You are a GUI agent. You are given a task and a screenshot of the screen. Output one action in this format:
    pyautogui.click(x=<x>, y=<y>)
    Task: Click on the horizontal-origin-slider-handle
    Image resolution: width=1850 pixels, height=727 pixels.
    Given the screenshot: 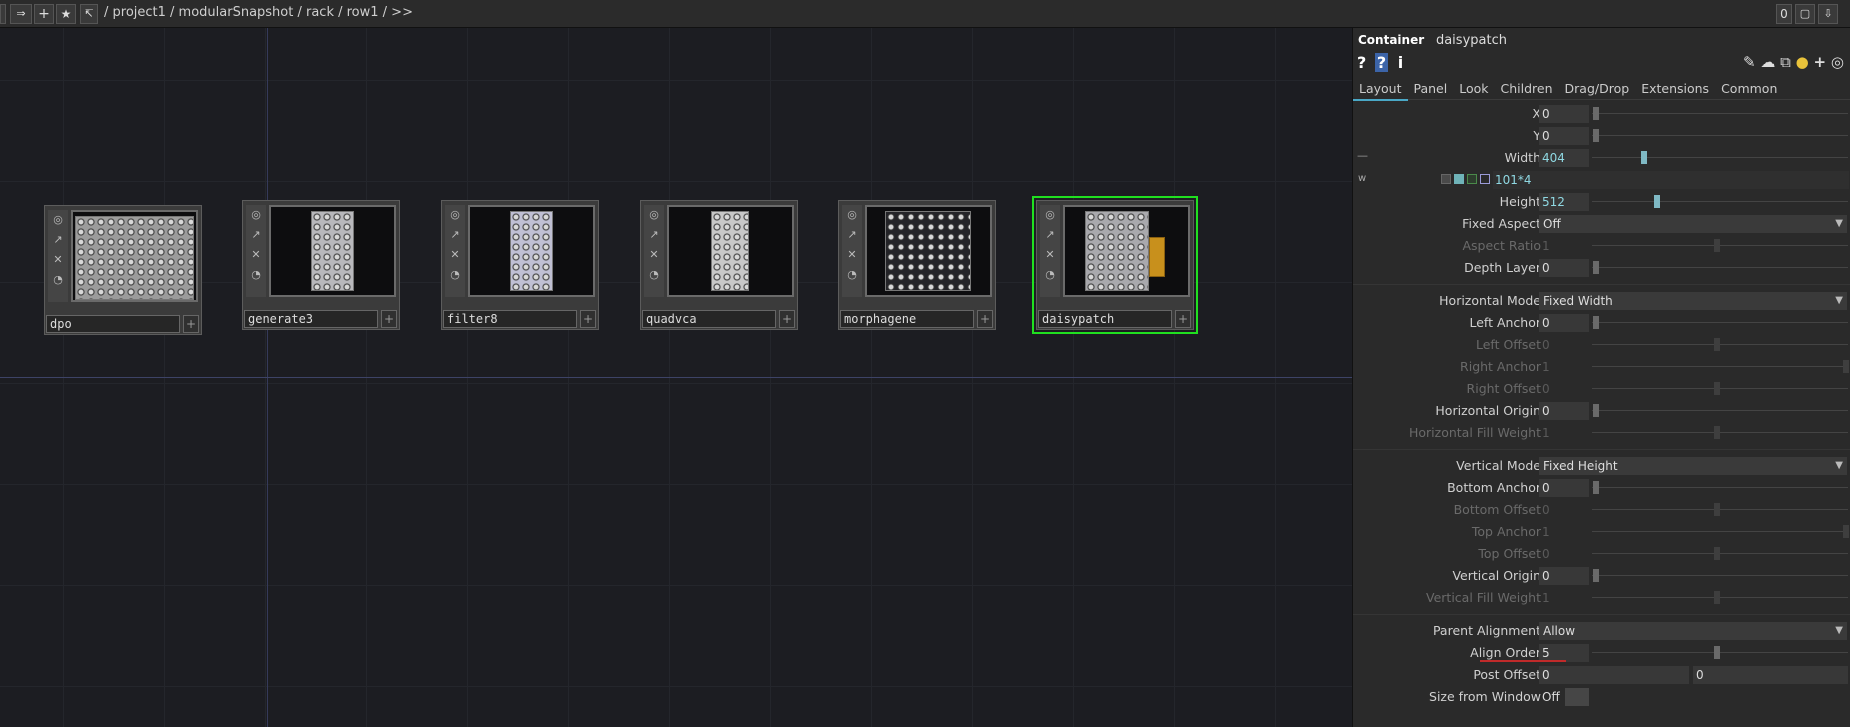 What is the action you would take?
    pyautogui.click(x=1596, y=410)
    